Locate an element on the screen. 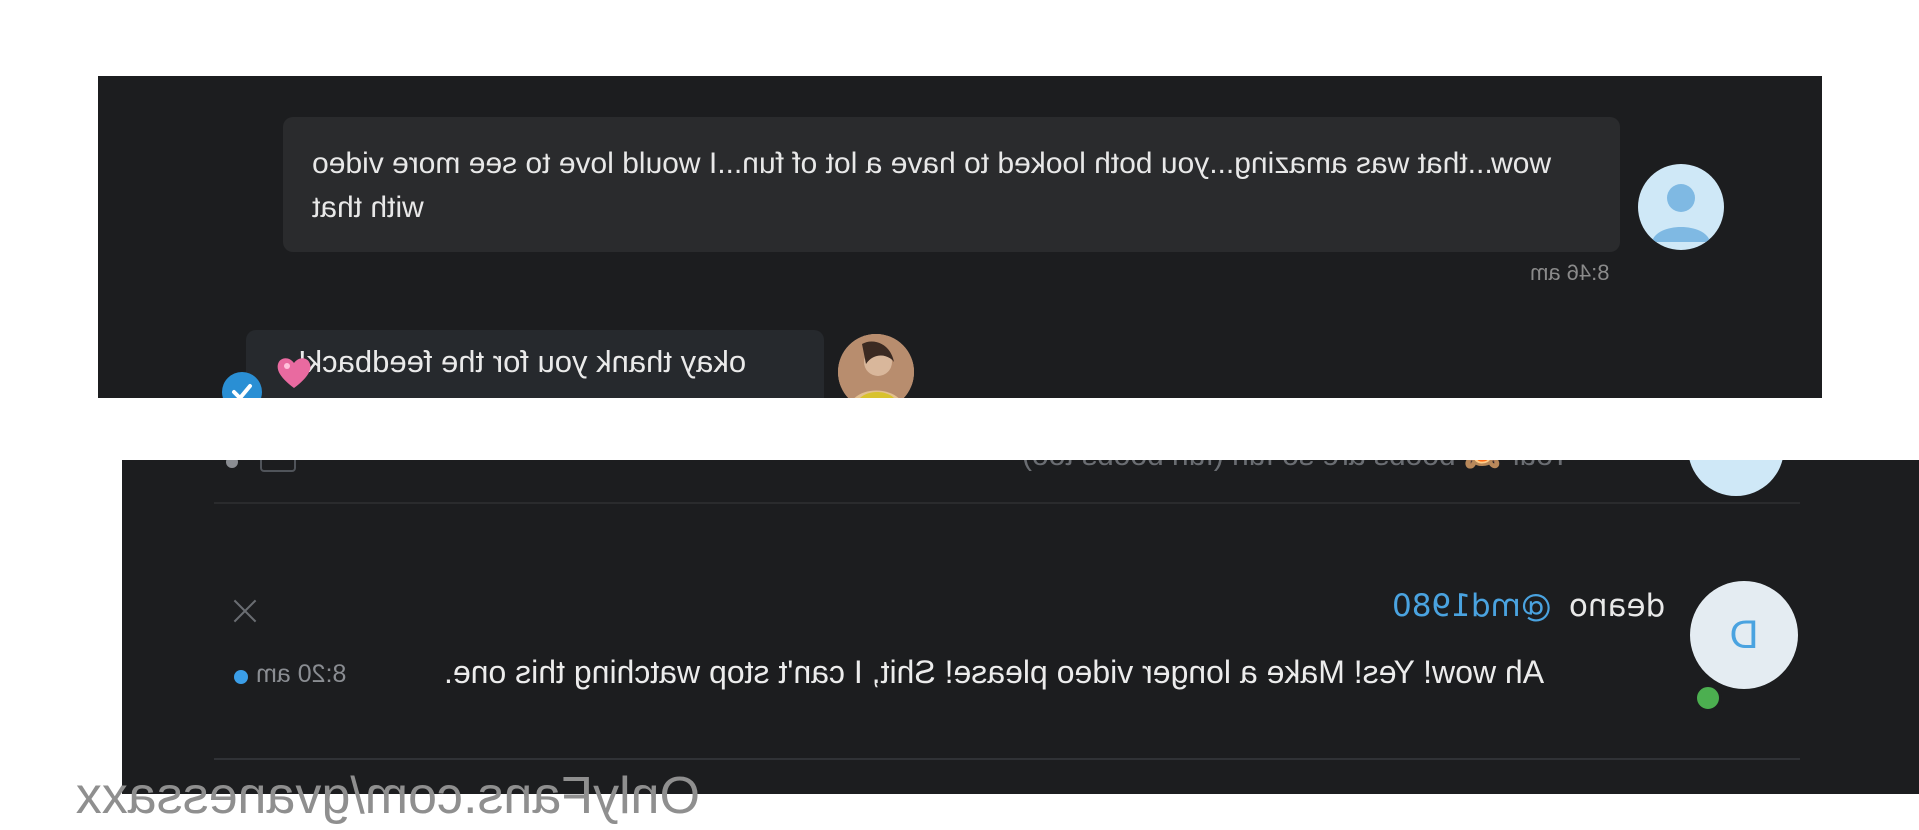  reply-message-text: okay thank you for the feedback! is located at coordinates (522, 361).